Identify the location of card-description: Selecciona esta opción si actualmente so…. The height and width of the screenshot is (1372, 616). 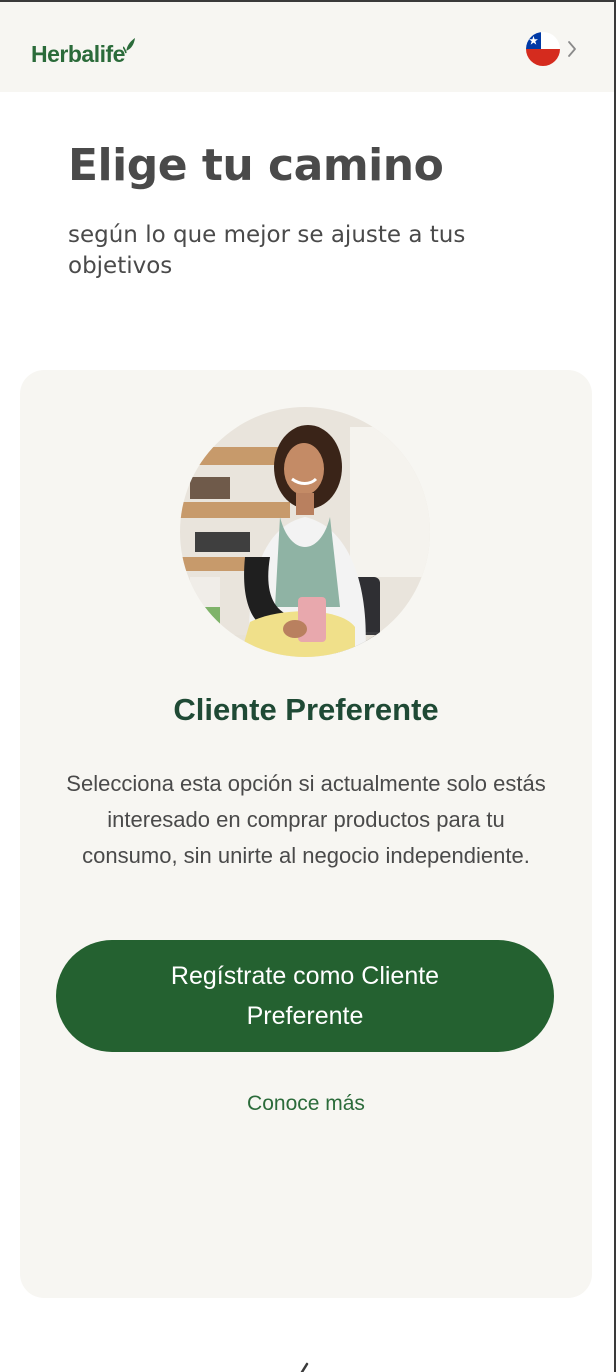
(306, 819).